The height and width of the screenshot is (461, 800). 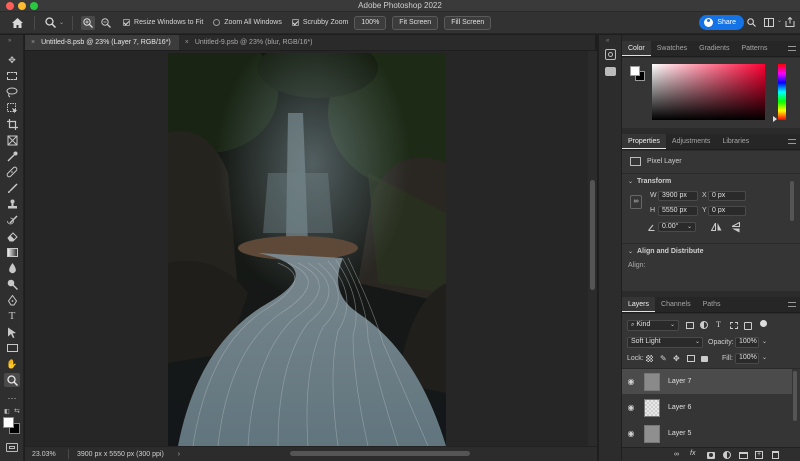 I want to click on zoom-out-icon, so click(x=106, y=23).